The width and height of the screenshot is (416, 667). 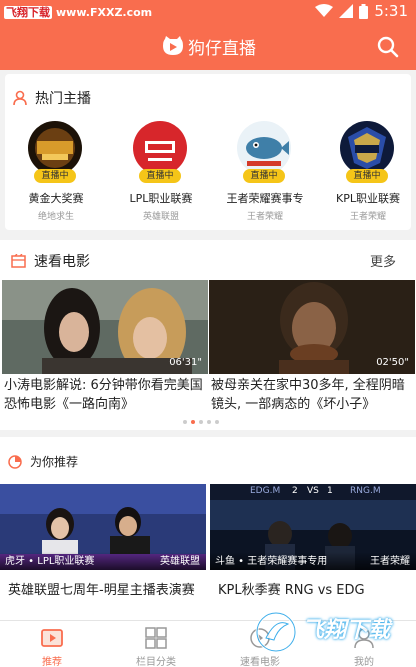 I want to click on recommend-item-title: KPL秋季赛 RNG vs EDG, so click(x=291, y=590).